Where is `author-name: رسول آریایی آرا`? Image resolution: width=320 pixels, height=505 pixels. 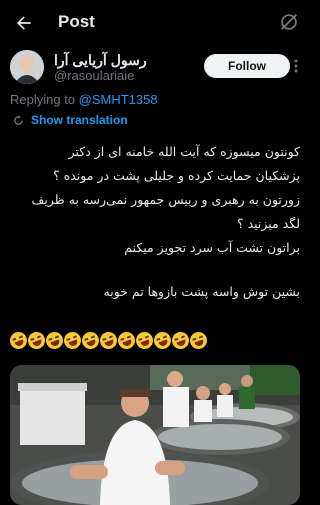 author-name: رسول آریایی آرا is located at coordinates (100, 60).